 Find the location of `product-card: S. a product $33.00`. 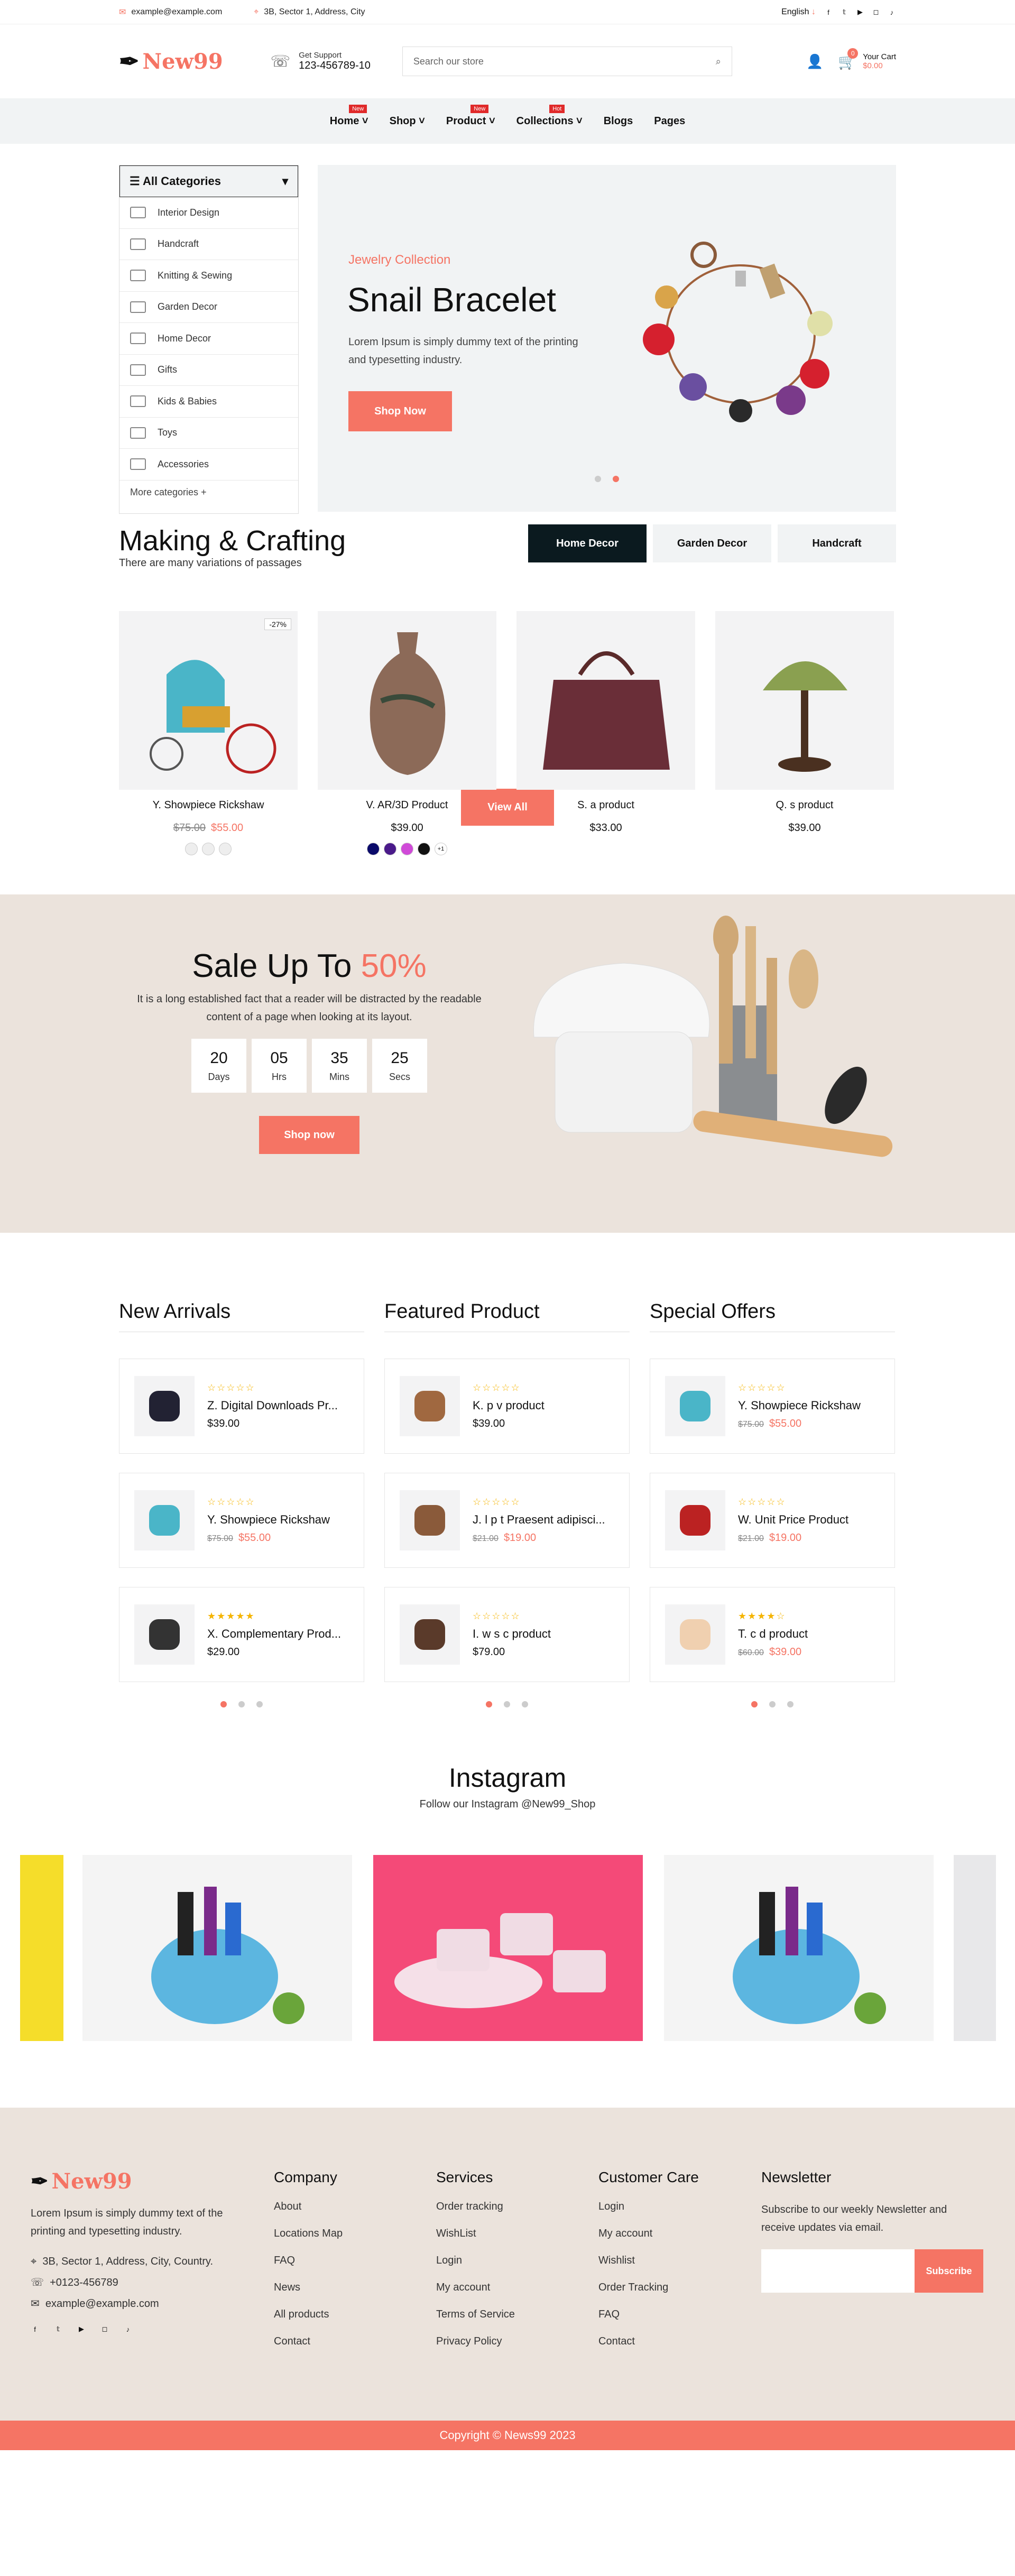

product-card: S. a product $33.00 is located at coordinates (605, 733).